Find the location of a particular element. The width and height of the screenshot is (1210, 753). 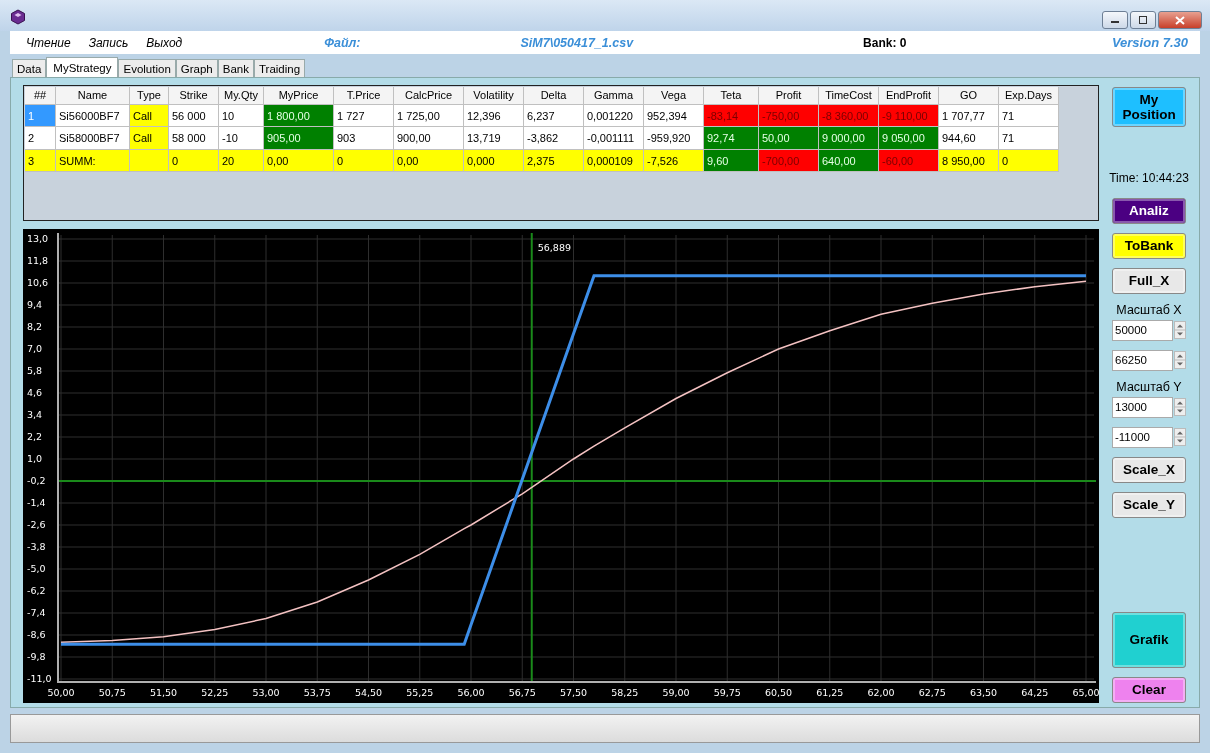

x-tick-label: 54,50 is located at coordinates (368, 692).